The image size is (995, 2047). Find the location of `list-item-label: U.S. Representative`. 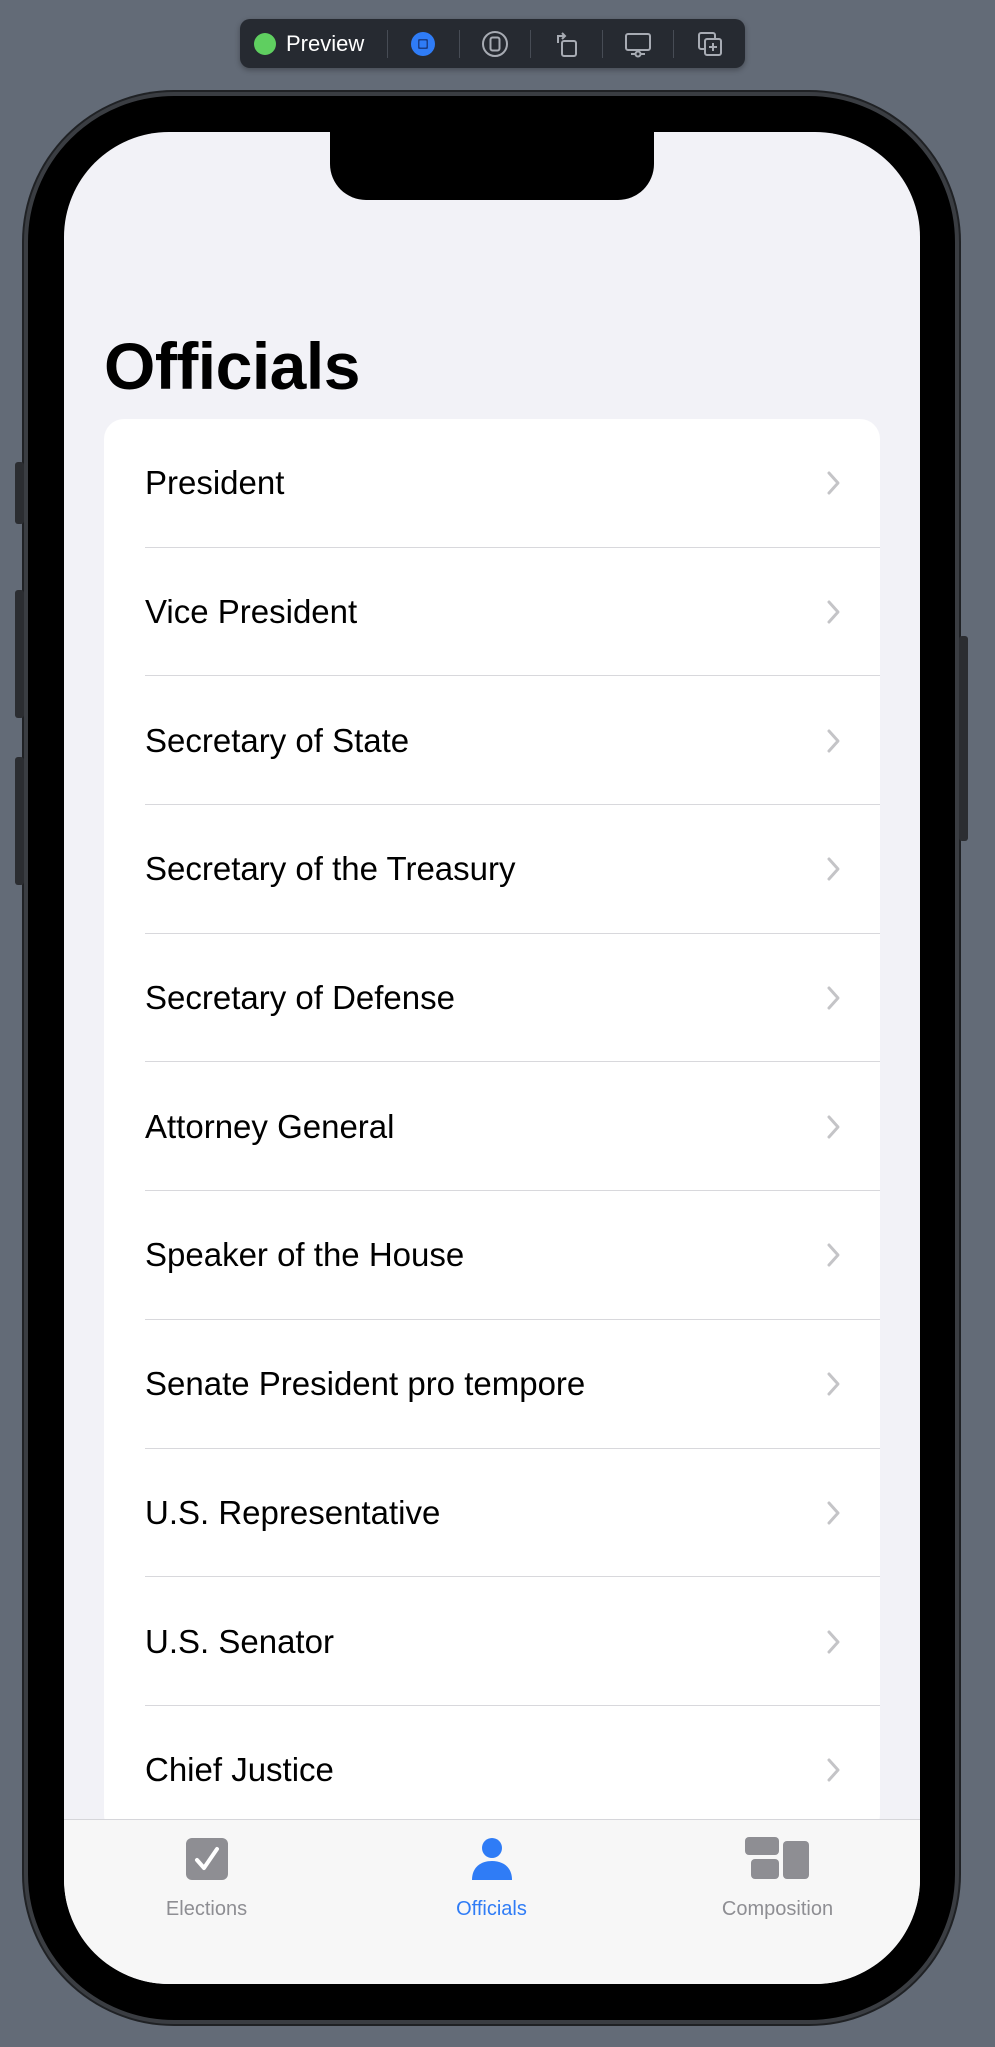

list-item-label: U.S. Representative is located at coordinates (293, 1512).